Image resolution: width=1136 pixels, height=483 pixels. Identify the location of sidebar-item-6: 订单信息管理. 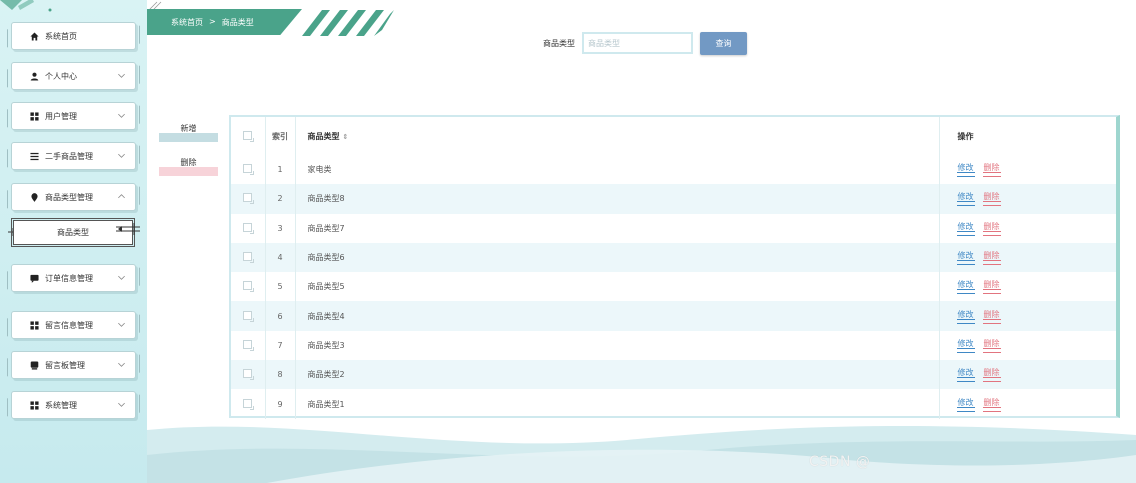
(73, 278).